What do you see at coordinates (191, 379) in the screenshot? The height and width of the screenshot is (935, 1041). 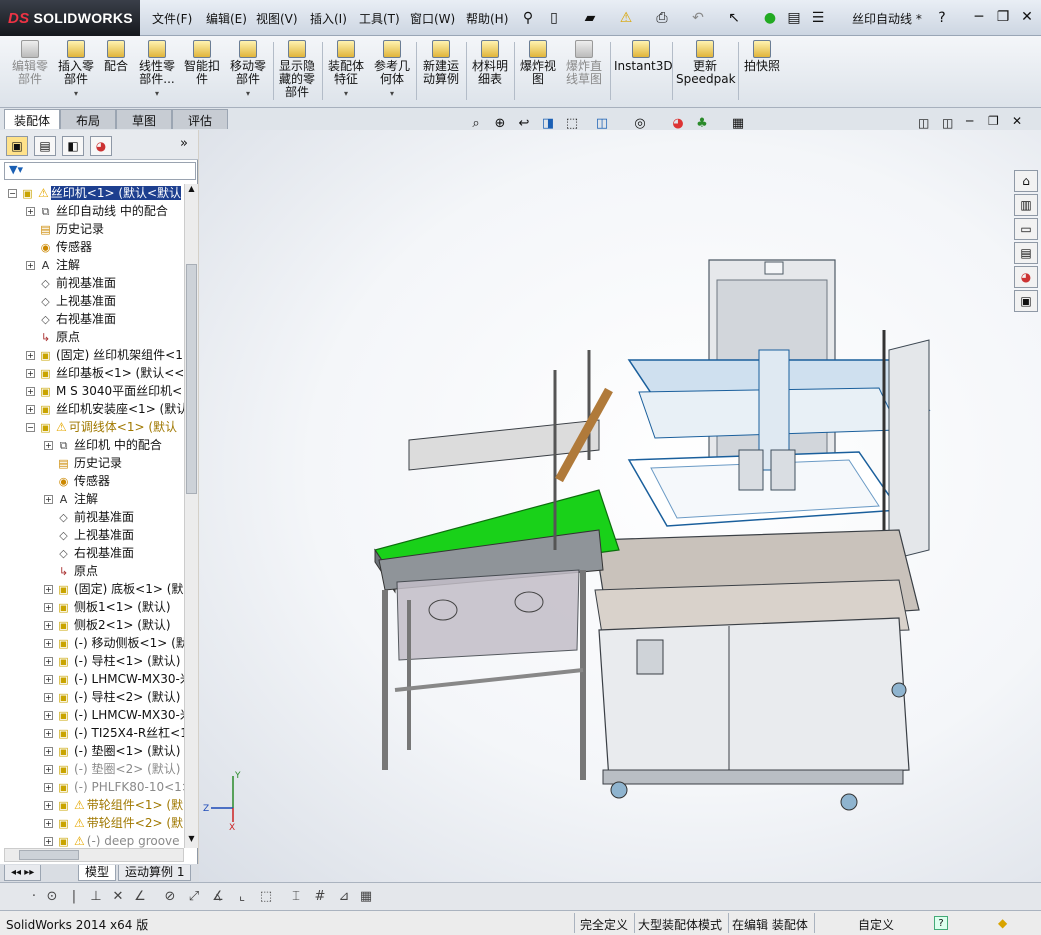 I see `scroll-thumb` at bounding box center [191, 379].